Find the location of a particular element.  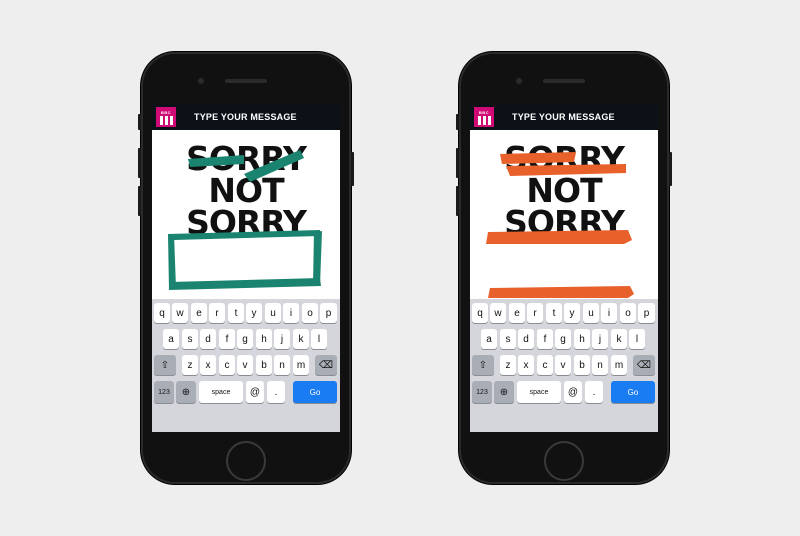

message-input-lines is located at coordinates (564, 262).